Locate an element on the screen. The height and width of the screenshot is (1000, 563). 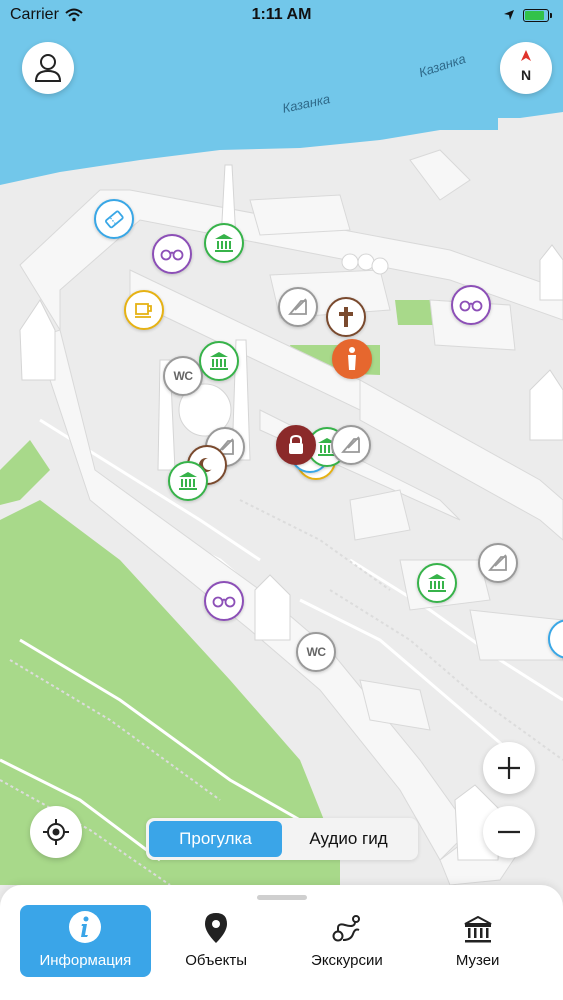
person-statue-icon is located at coordinates (352, 358).